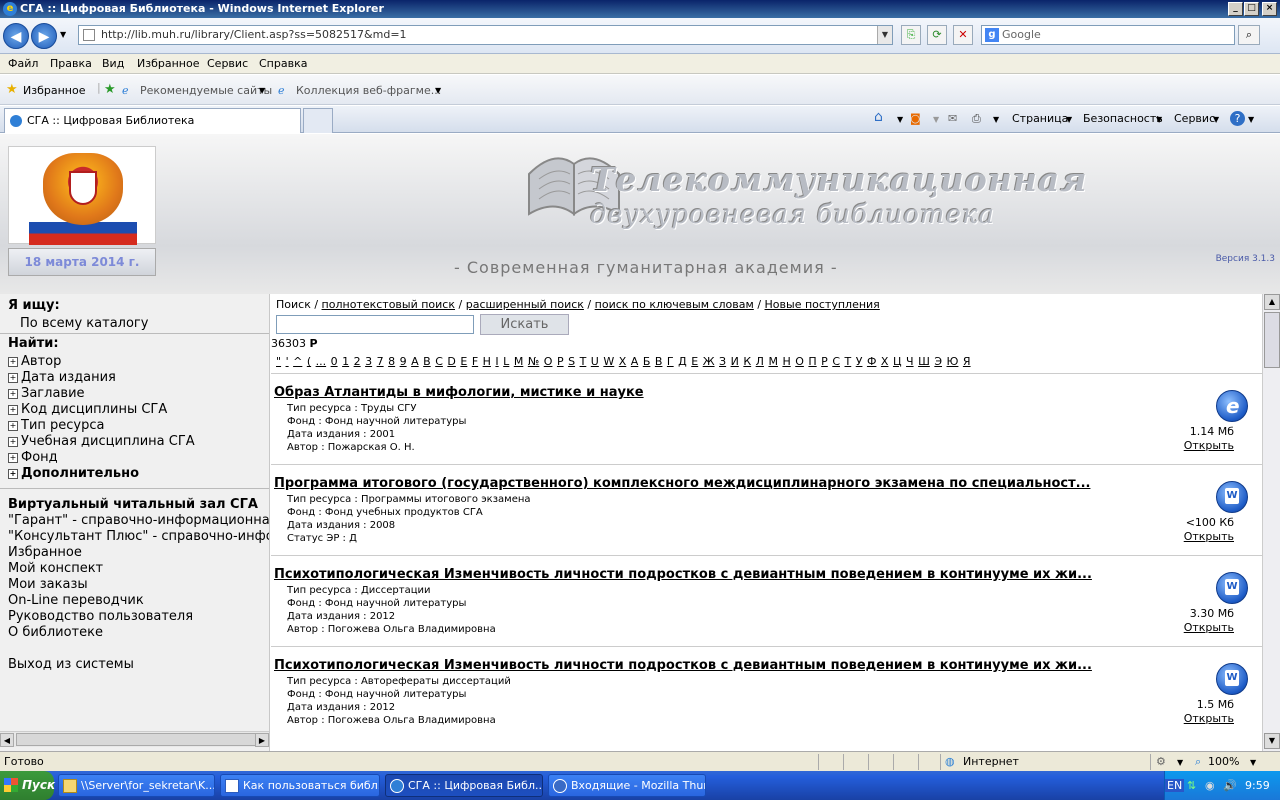 The height and width of the screenshot is (800, 1280). Describe the element at coordinates (262, 740) in the screenshot. I see `scroll-right-icon: ▶` at that location.